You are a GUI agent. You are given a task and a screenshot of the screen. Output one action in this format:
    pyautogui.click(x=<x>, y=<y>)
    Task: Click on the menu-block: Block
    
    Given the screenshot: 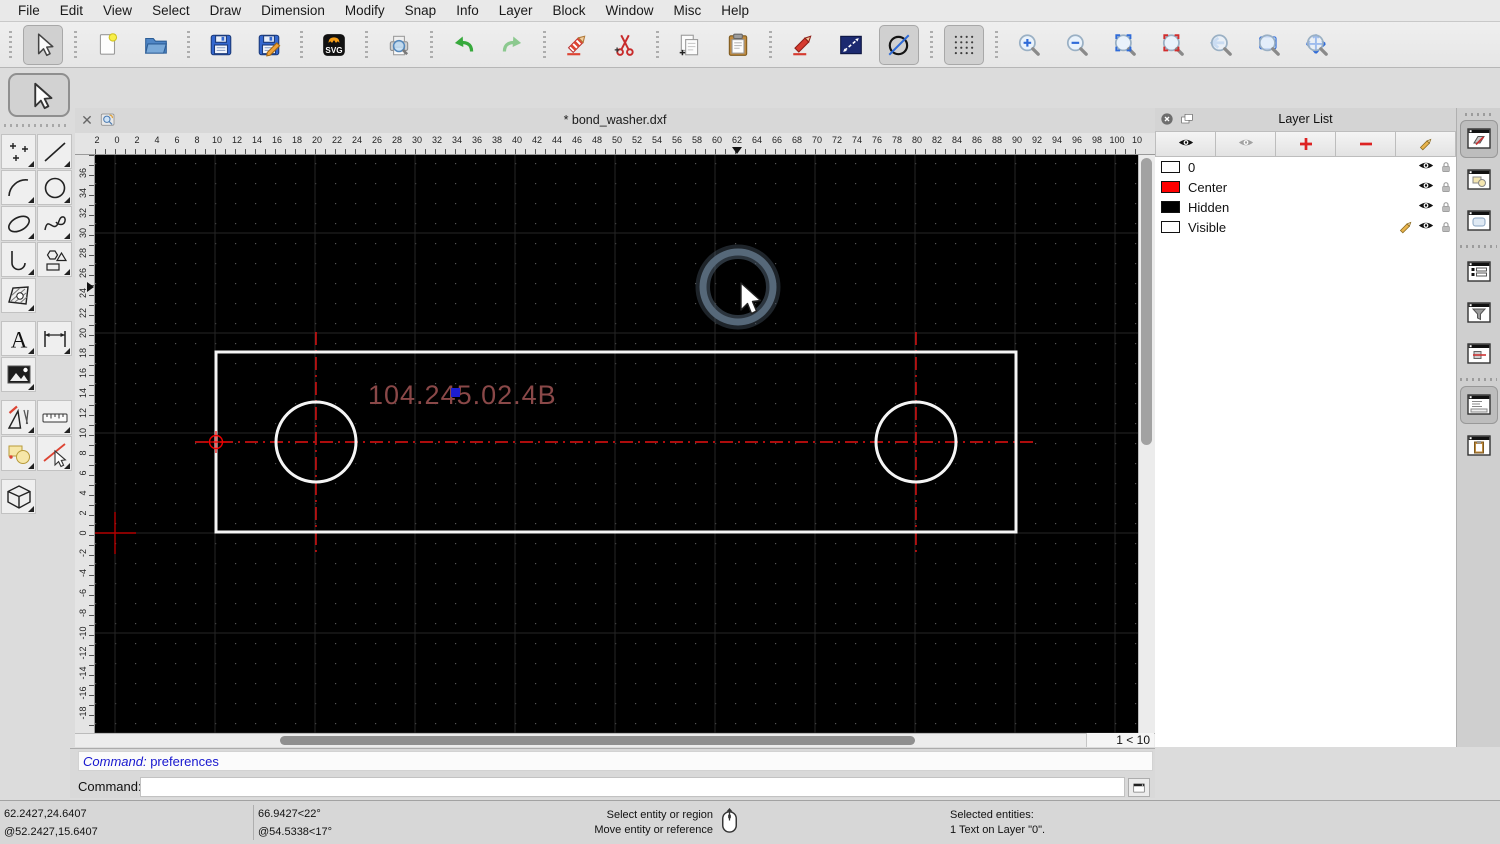 What is the action you would take?
    pyautogui.click(x=569, y=11)
    